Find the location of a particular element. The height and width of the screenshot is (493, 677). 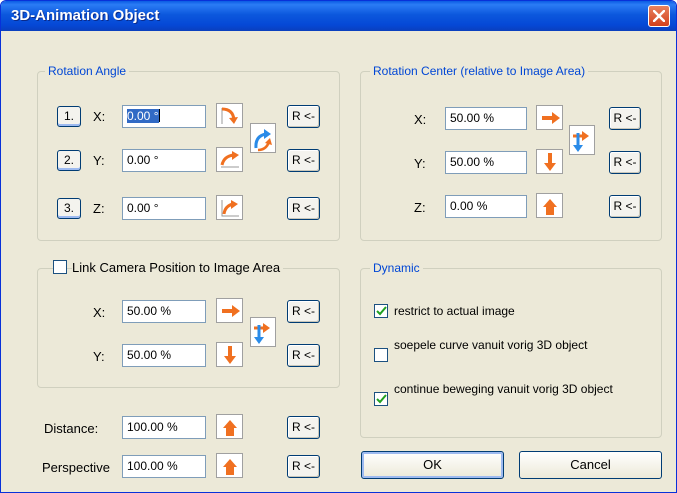

center-y-label: Y: is located at coordinates (420, 163).